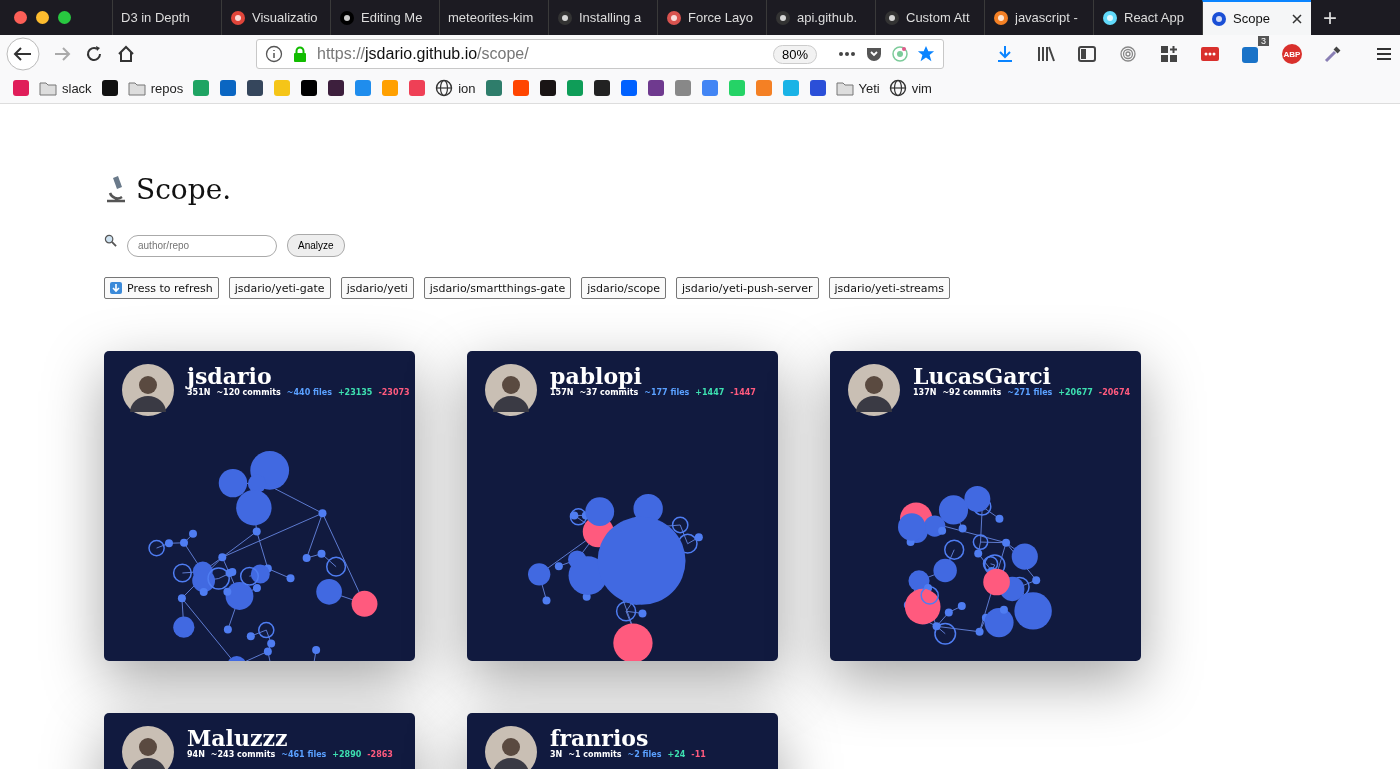  What do you see at coordinates (743, 392) in the screenshot?
I see `deletions-count: -1447` at bounding box center [743, 392].